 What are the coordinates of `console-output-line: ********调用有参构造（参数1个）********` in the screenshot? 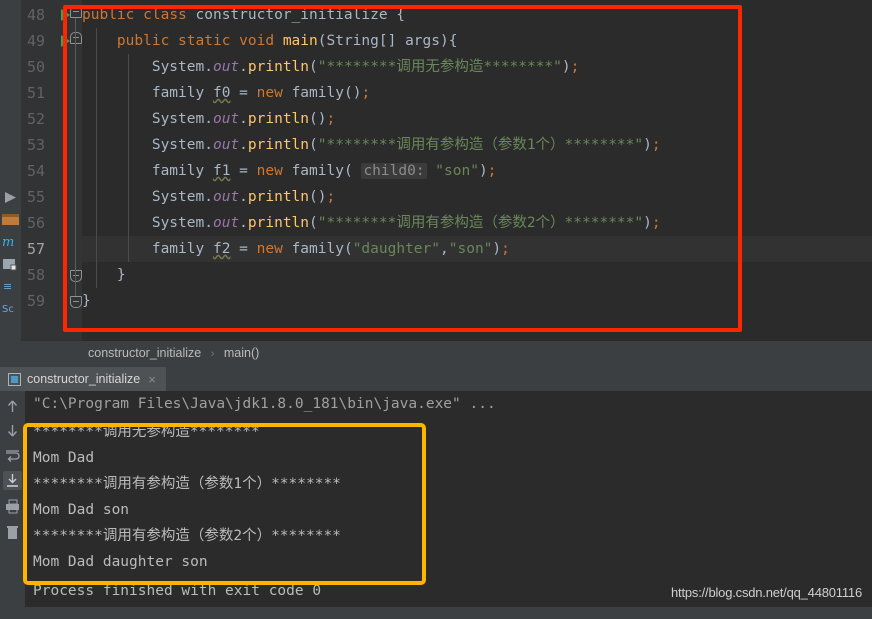 It's located at (187, 484).